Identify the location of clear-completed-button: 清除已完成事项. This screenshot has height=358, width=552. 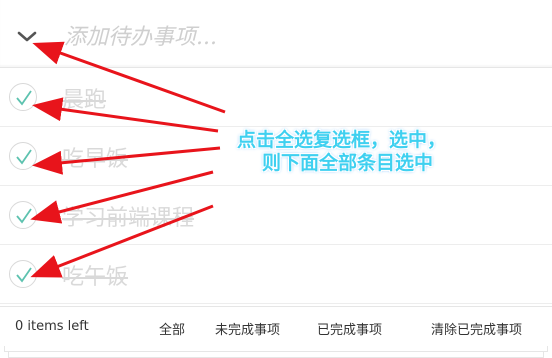
(476, 328).